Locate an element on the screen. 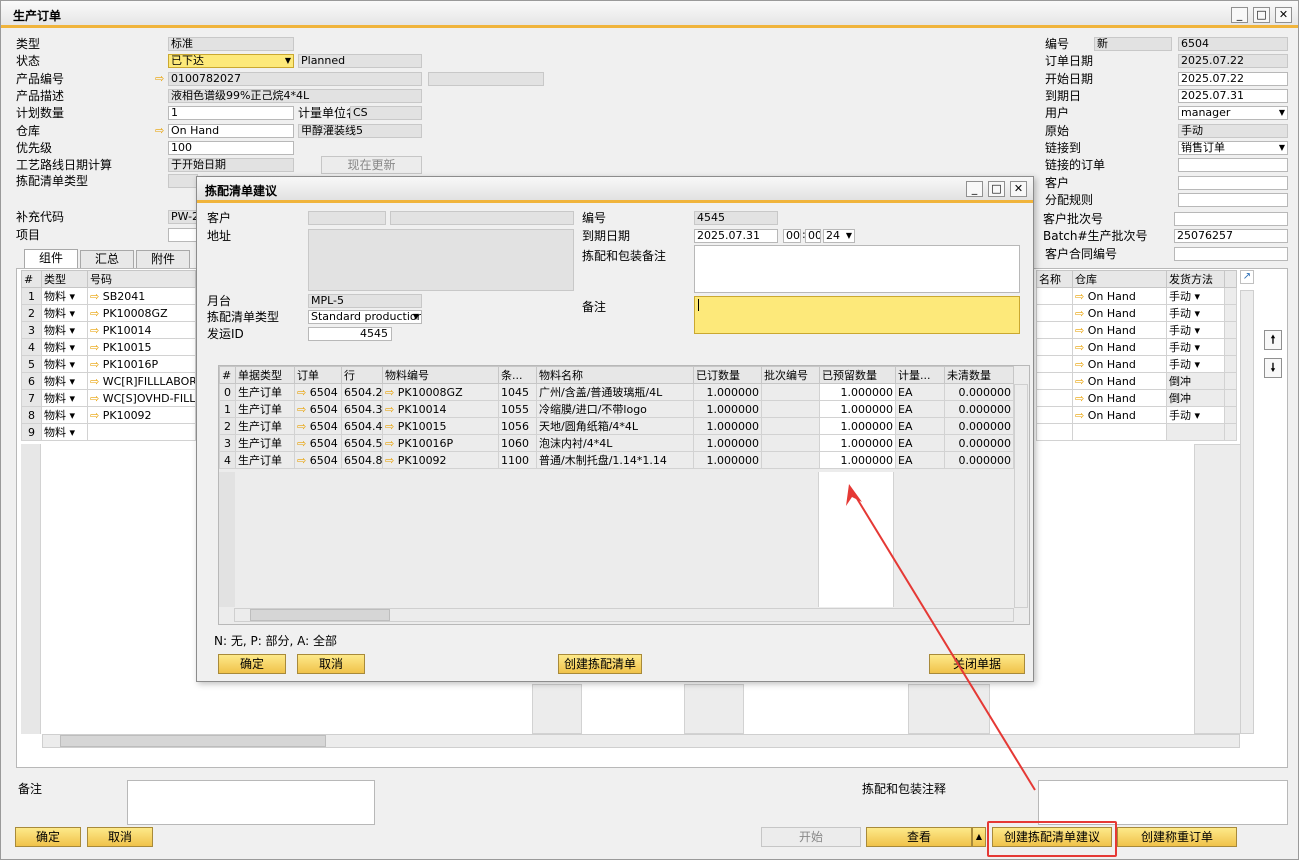 This screenshot has height=860, width=1299. start-button: 开始 is located at coordinates (811, 837).